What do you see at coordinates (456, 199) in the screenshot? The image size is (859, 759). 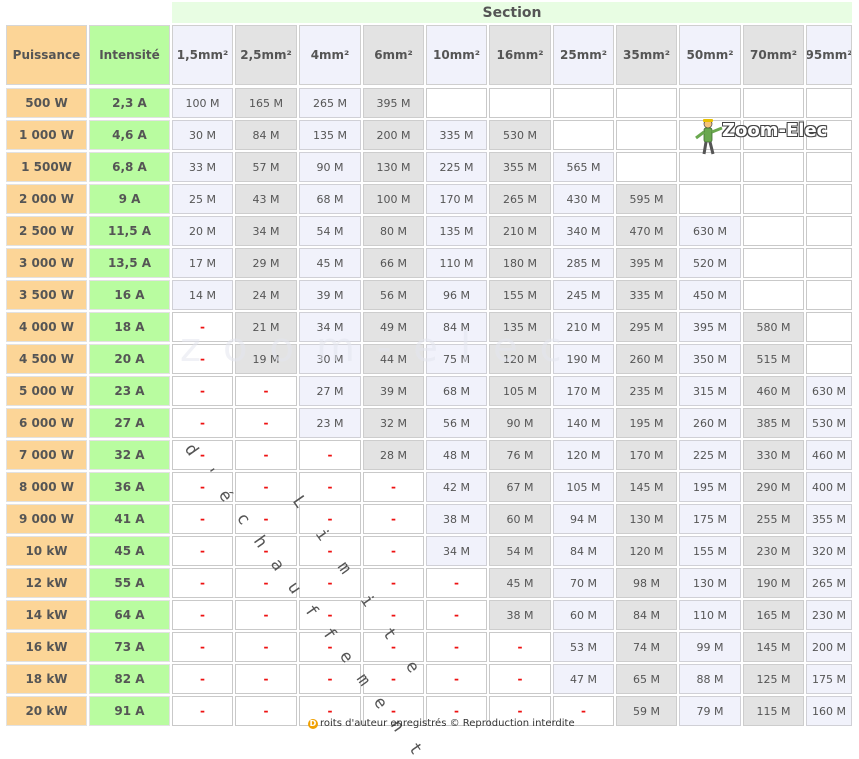 I see `length-cell: 170 M` at bounding box center [456, 199].